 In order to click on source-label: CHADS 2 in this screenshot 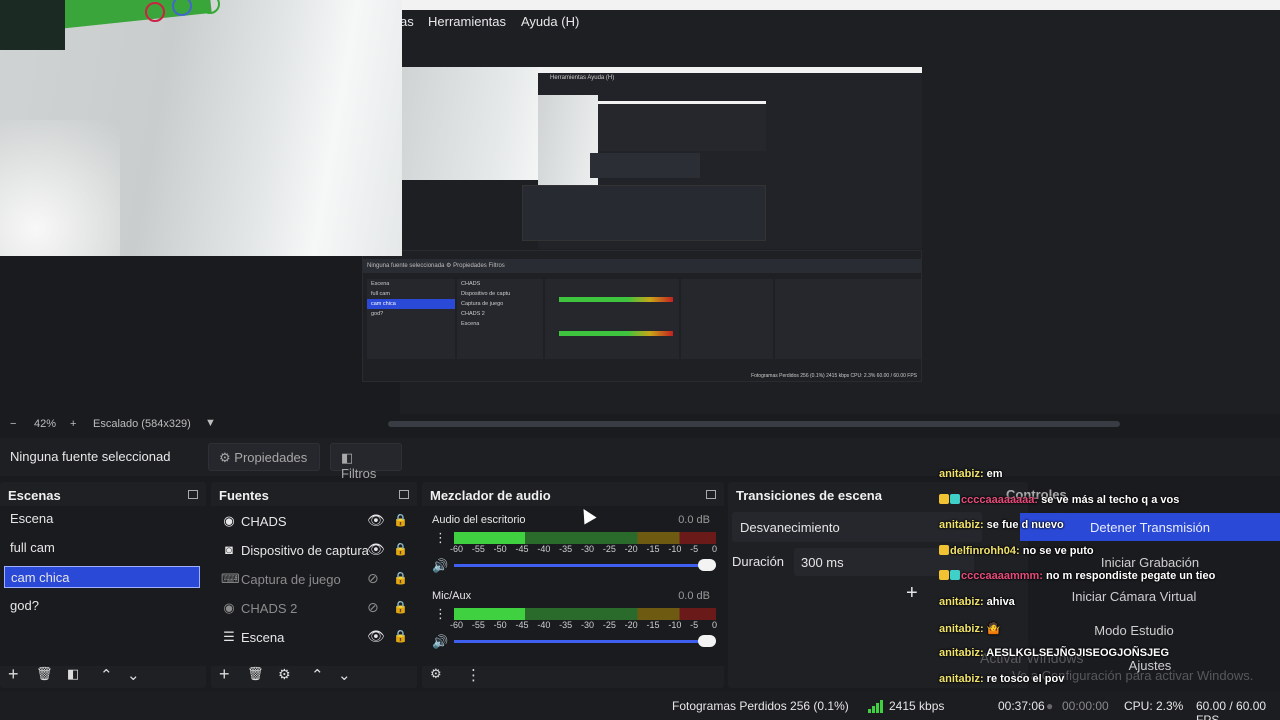, I will do `click(269, 608)`.